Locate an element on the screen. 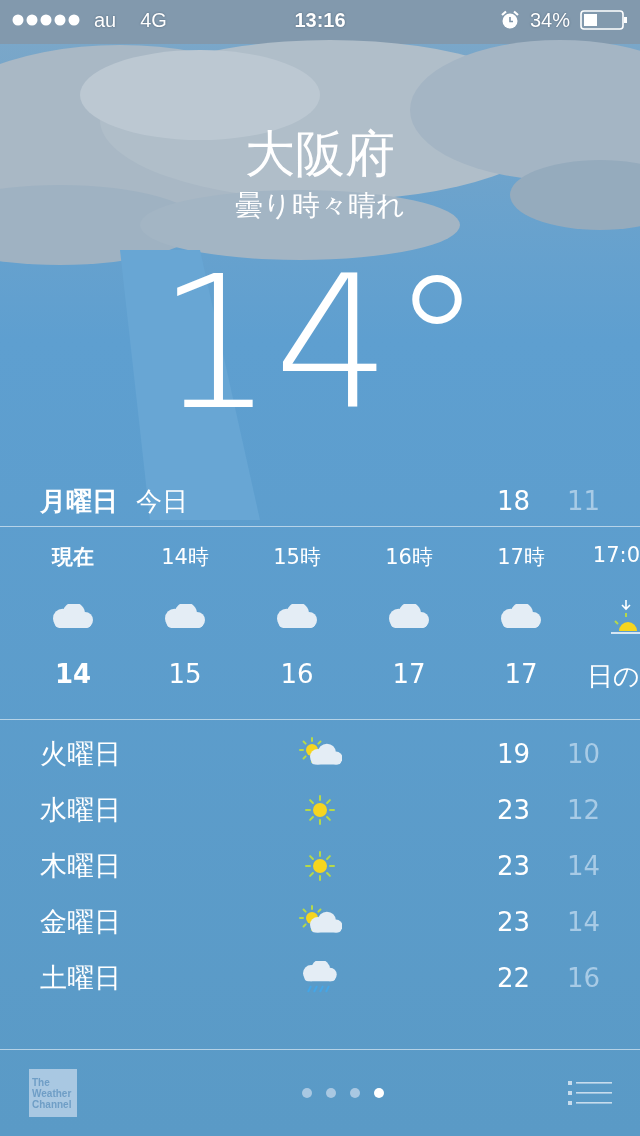  hour-label: 16時 is located at coordinates (409, 557).